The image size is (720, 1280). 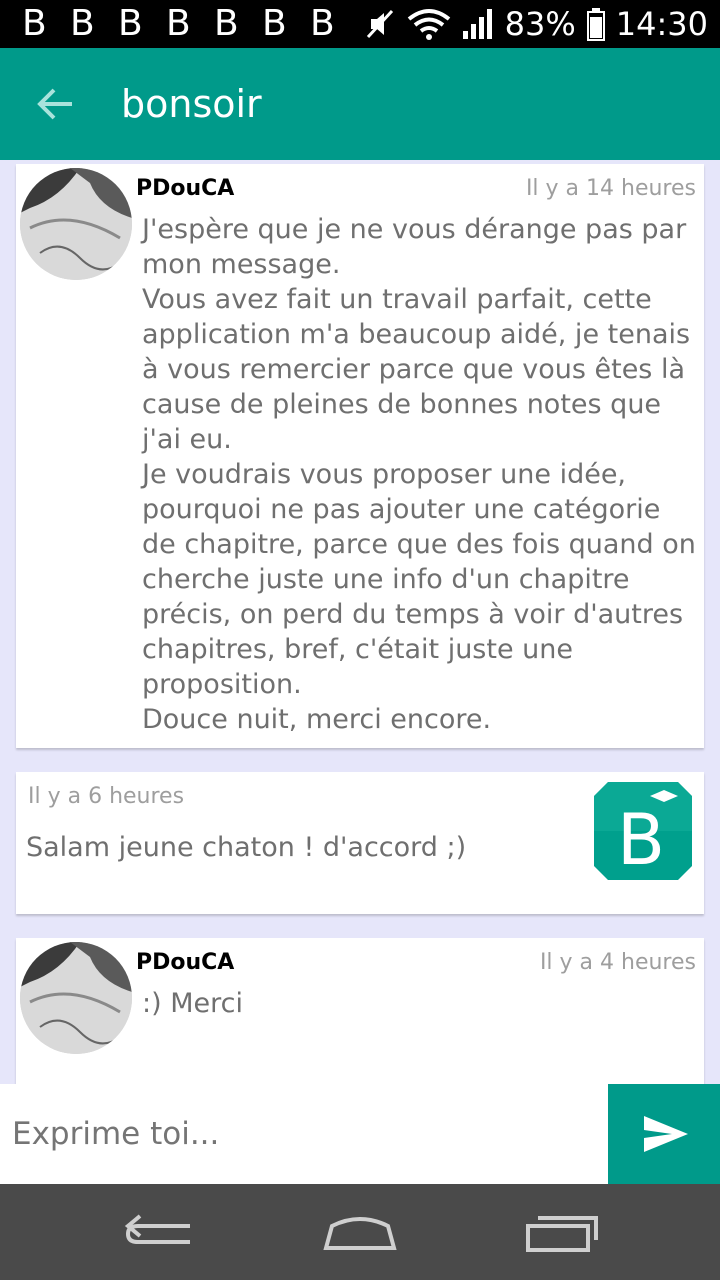 What do you see at coordinates (246, 847) in the screenshot?
I see `message-text: Salam jeune chaton ! d'accord ;)` at bounding box center [246, 847].